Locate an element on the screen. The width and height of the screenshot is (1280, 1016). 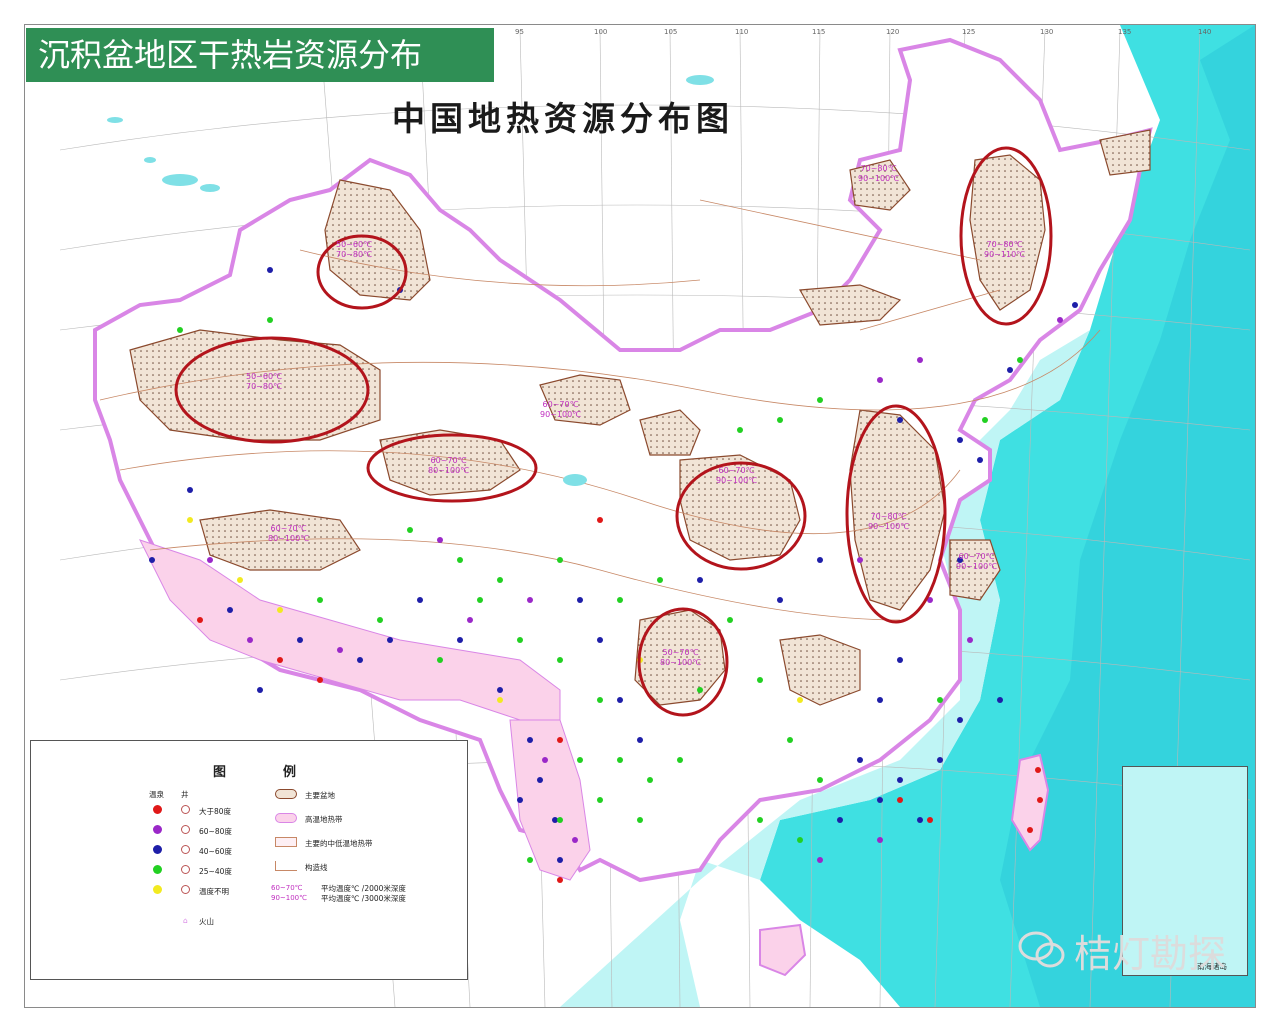
legend-symbol-label: 构造线 is located at coordinates (316, 867).